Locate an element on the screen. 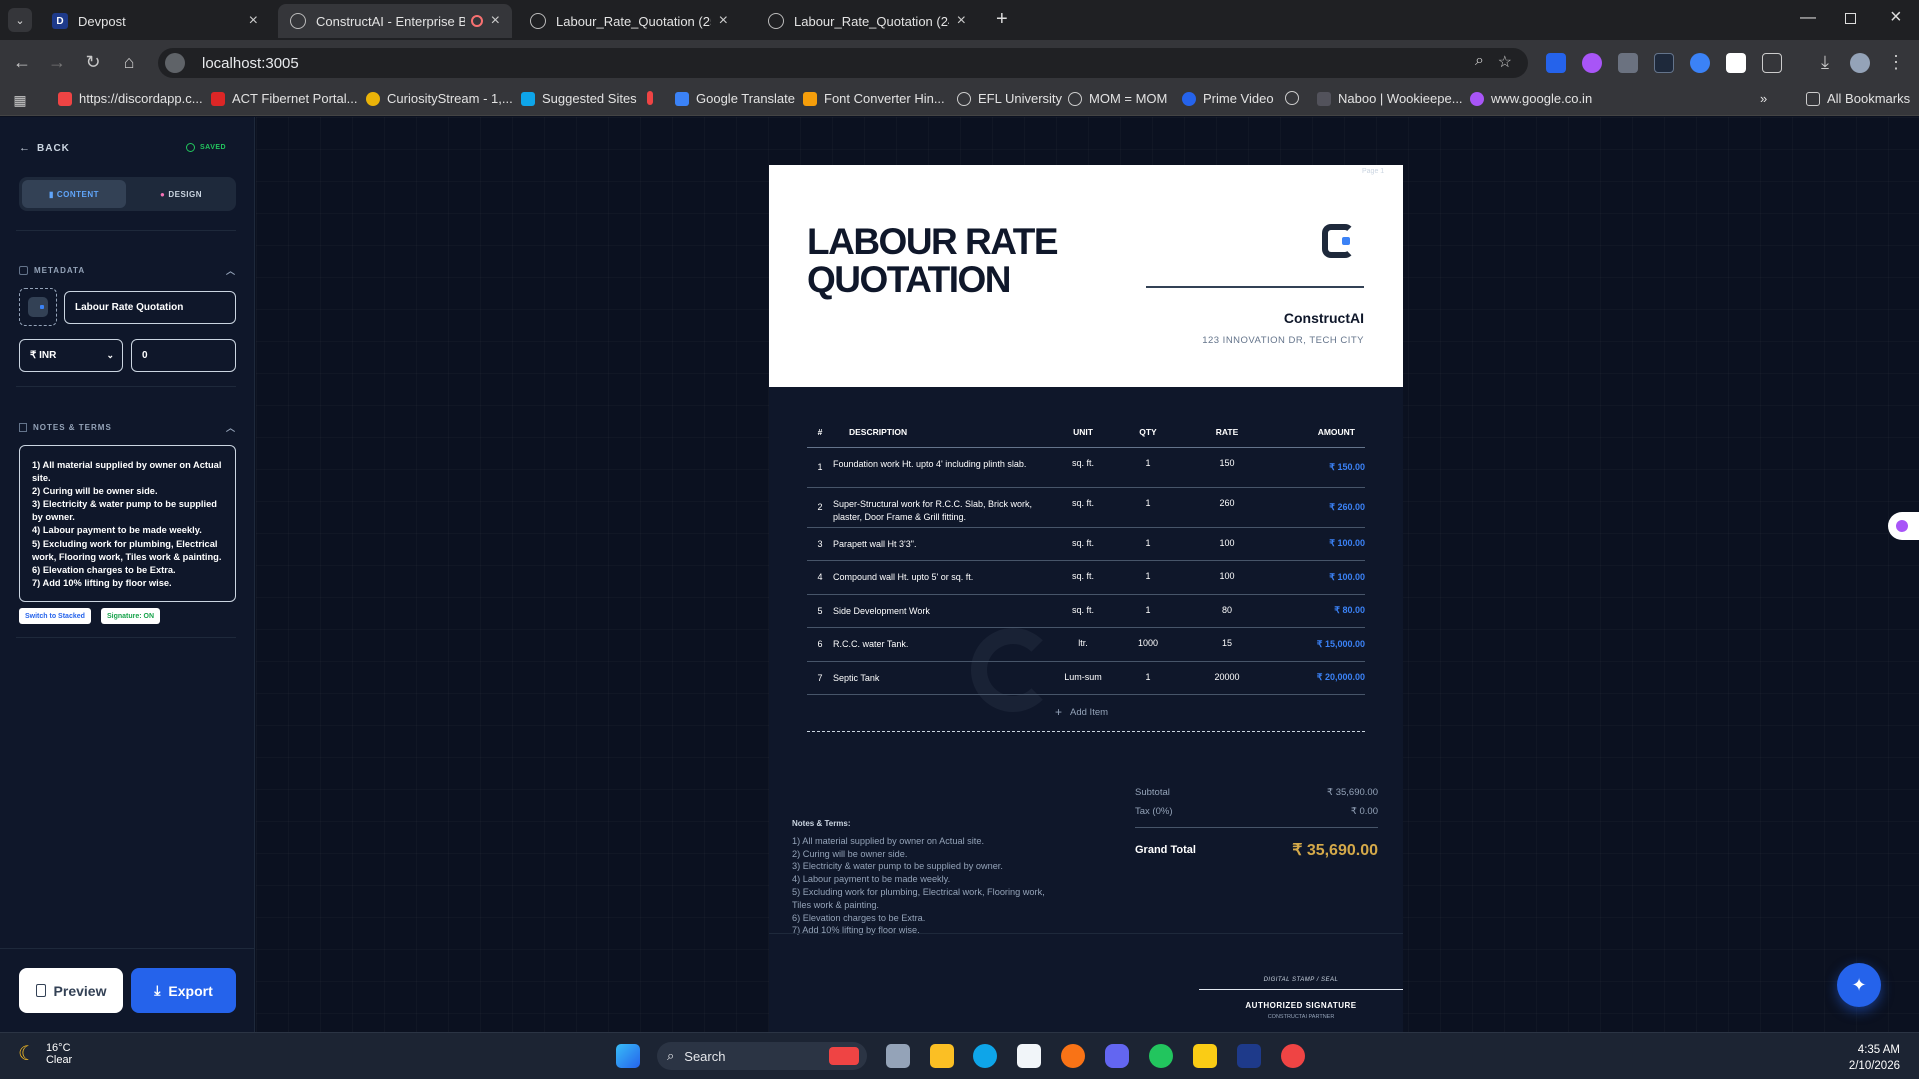 The image size is (1919, 1079). signature-toggle: Signature: ON is located at coordinates (131, 616).